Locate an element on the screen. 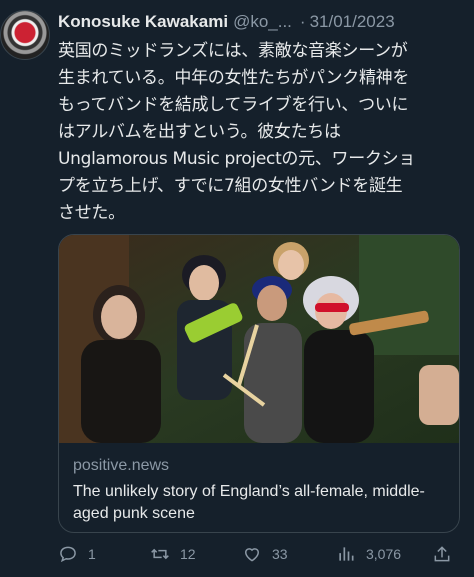 The height and width of the screenshot is (577, 474). tweet-date: 31/01/2023 is located at coordinates (352, 21).